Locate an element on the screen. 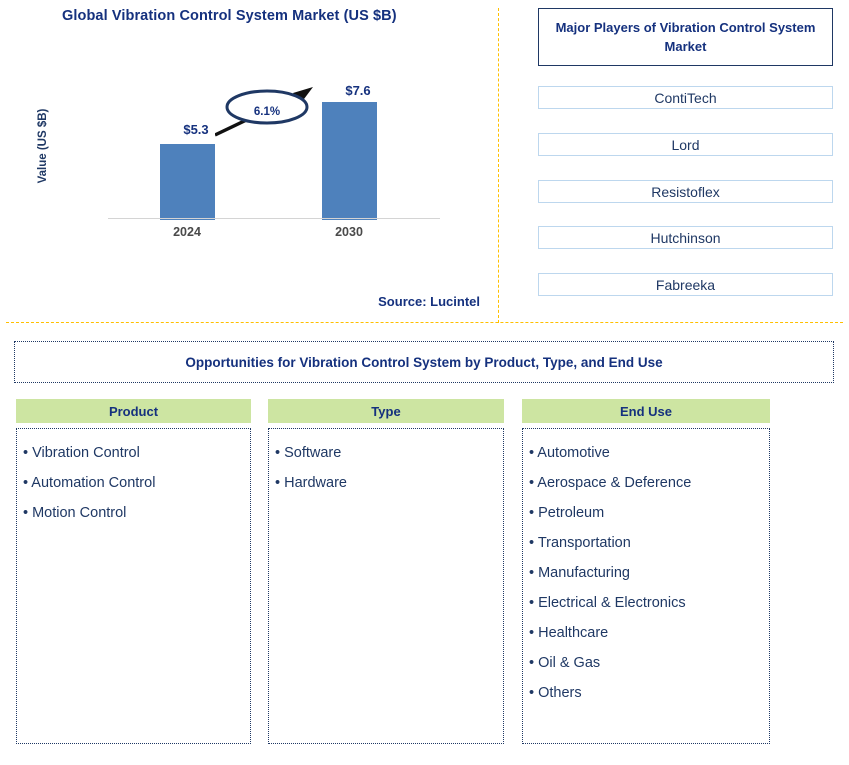 The width and height of the screenshot is (849, 765). chart-source-label: Source: Lucintel is located at coordinates (429, 301).